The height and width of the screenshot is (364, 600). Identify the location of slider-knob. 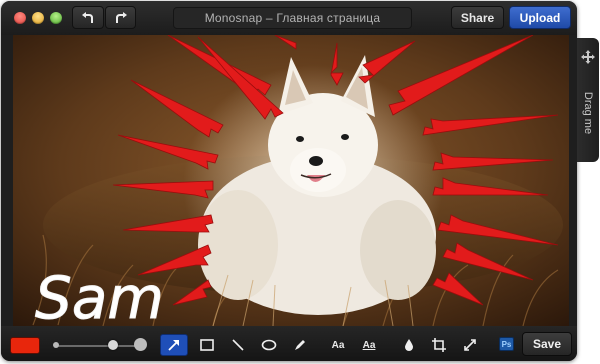
(113, 345).